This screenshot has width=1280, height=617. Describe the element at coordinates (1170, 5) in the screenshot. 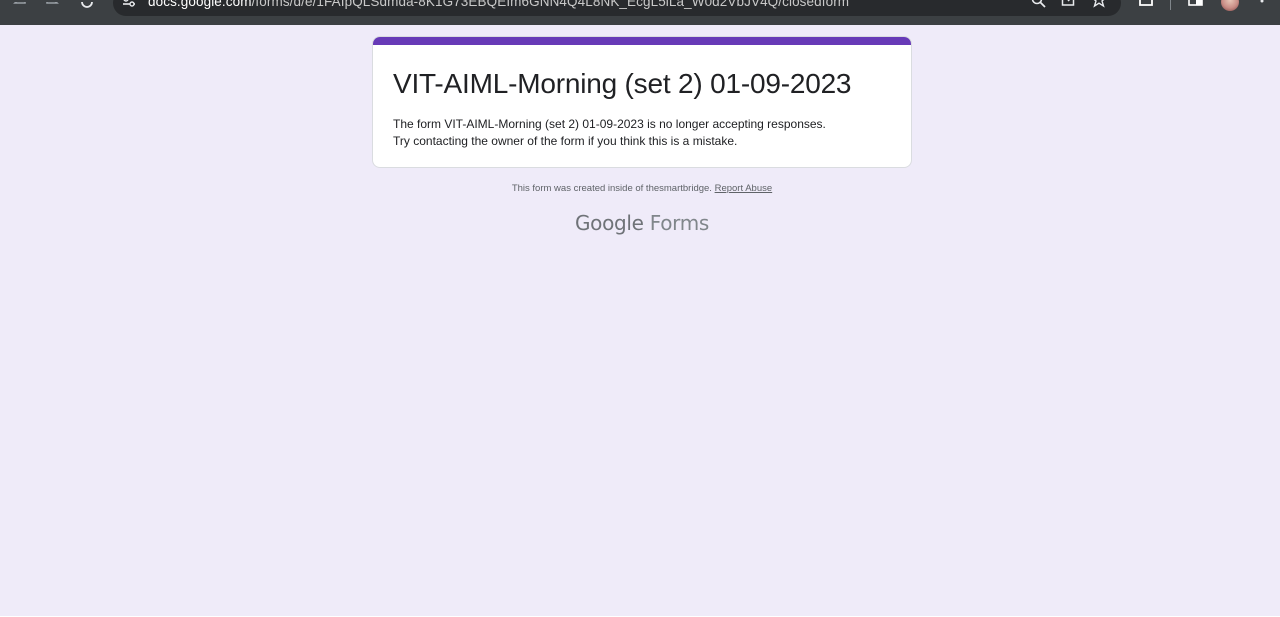

I see `toolbar-divider` at that location.